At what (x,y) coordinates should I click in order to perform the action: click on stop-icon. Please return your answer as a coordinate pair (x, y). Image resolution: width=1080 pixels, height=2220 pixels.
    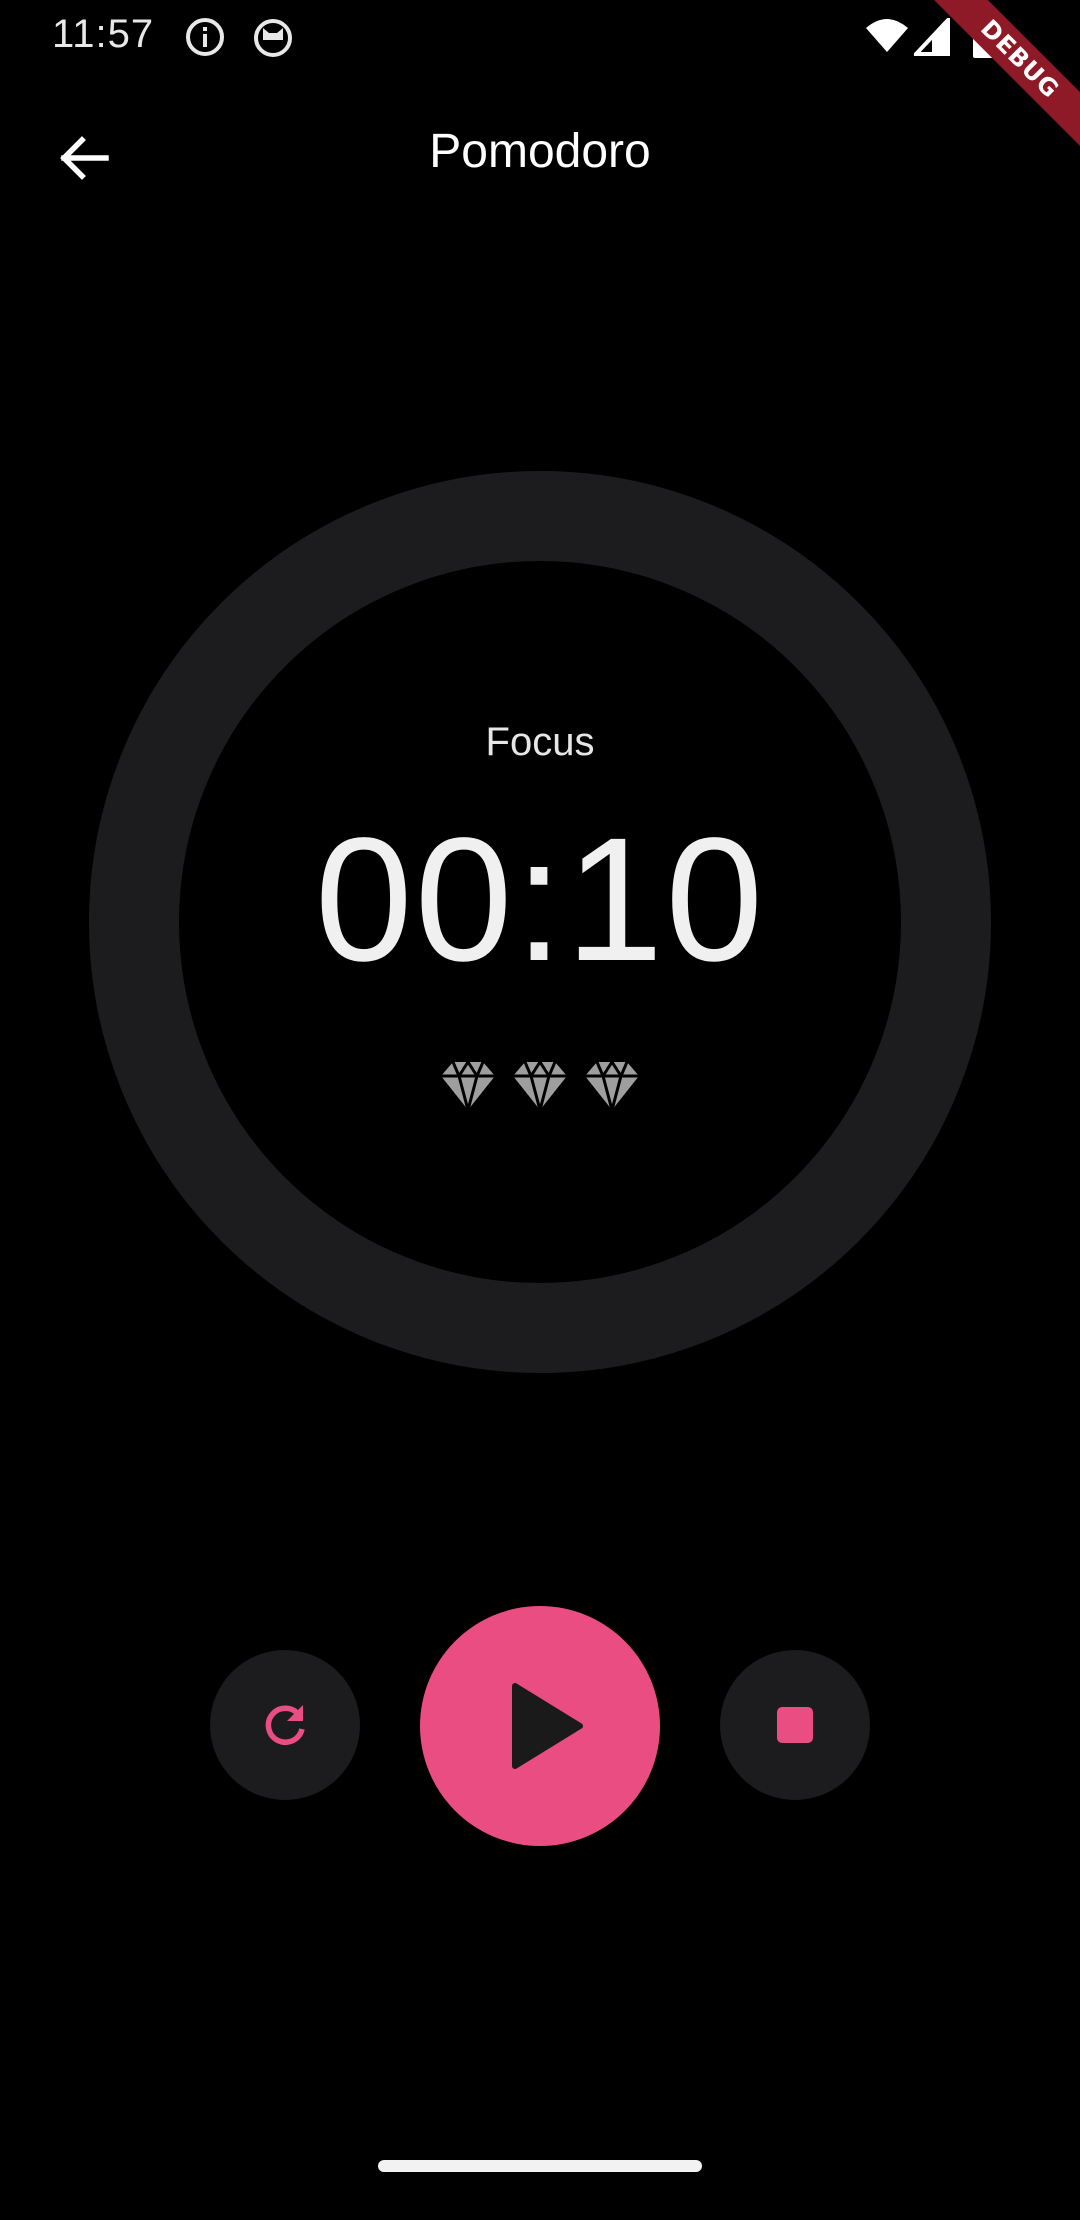
    Looking at the image, I should click on (795, 1725).